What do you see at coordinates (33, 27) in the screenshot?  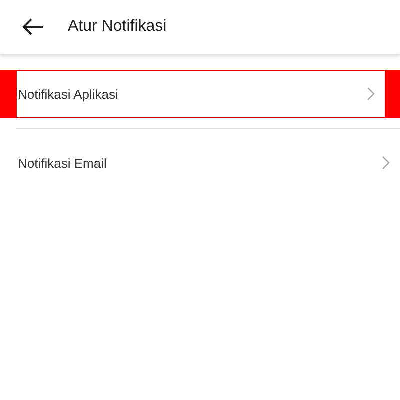 I see `back-arrow-icon` at bounding box center [33, 27].